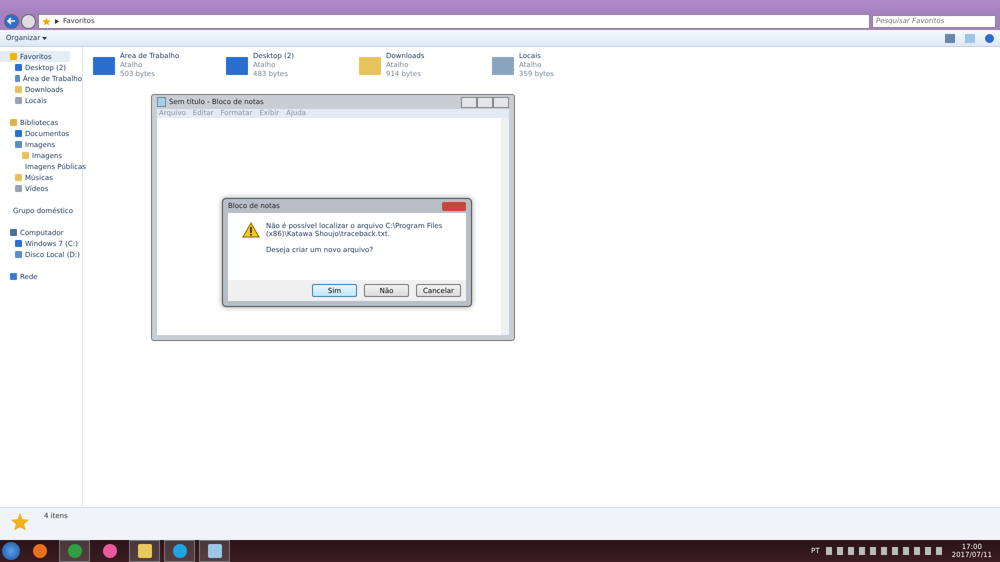  I want to click on scrollbar, so click(505, 226).